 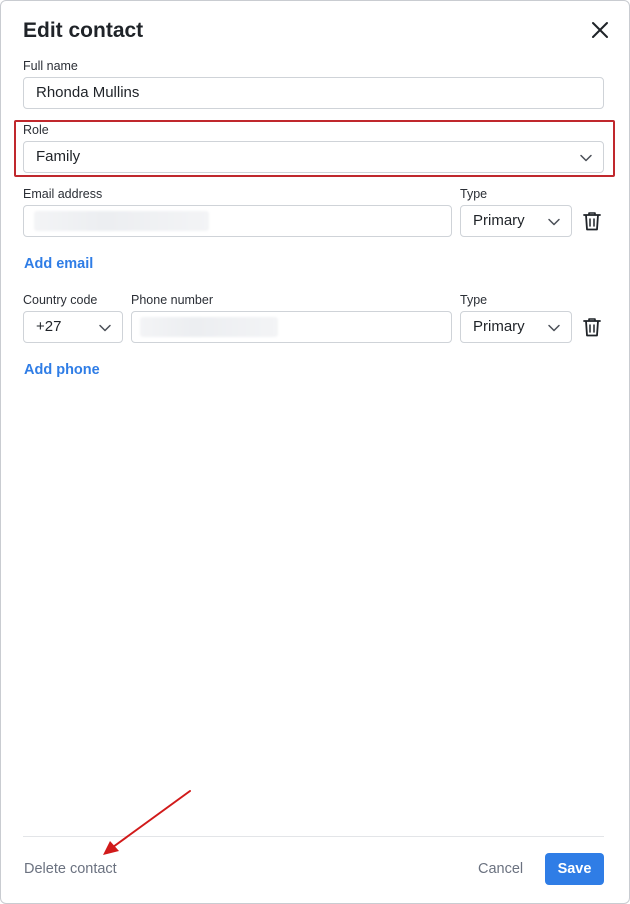 I want to click on dialog-title: Edit contact, so click(x=83, y=30).